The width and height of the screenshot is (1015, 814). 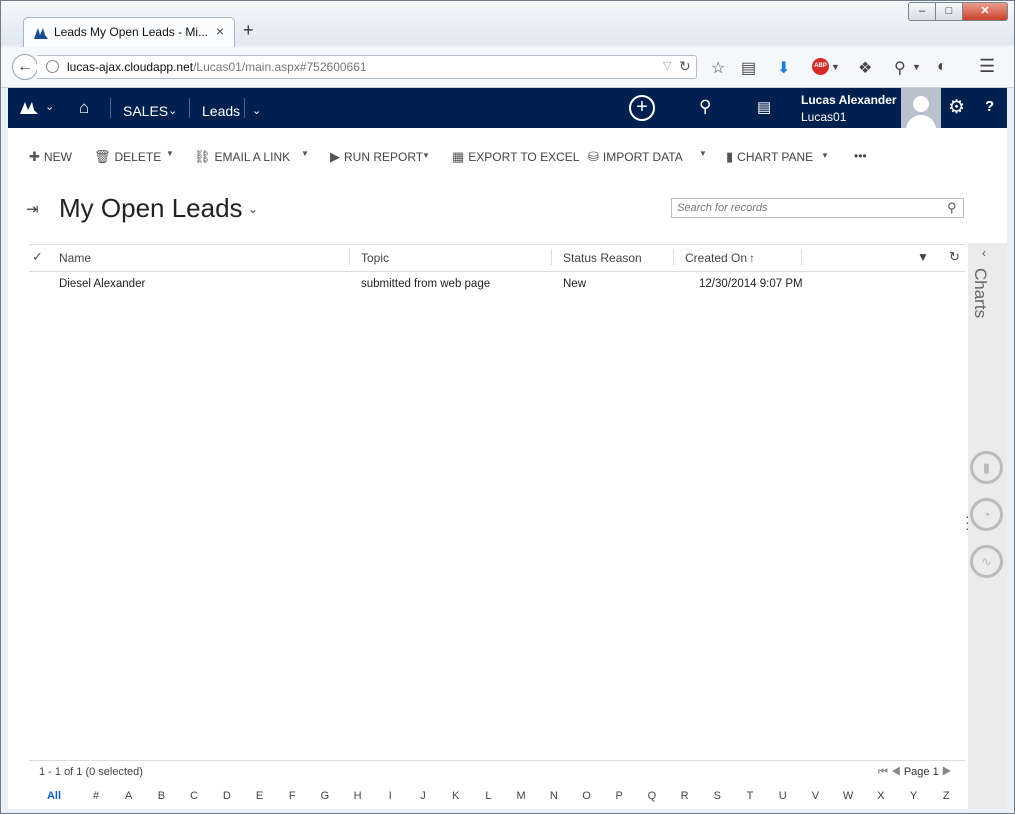 I want to click on avatar, so click(x=921, y=108).